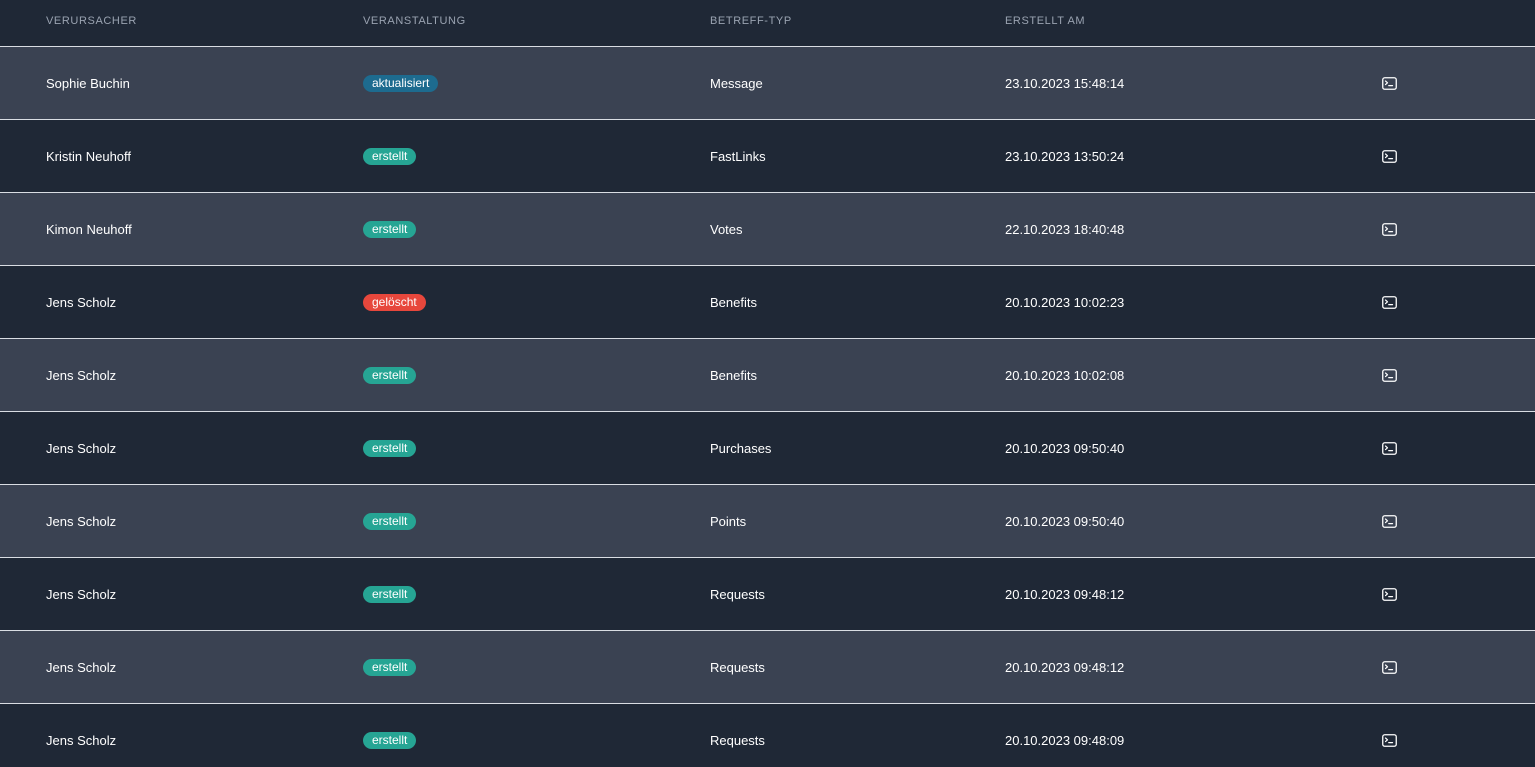 The height and width of the screenshot is (767, 1535). Describe the element at coordinates (1065, 302) in the screenshot. I see `created-timestamp: 20.10.2023 10:02:23` at that location.